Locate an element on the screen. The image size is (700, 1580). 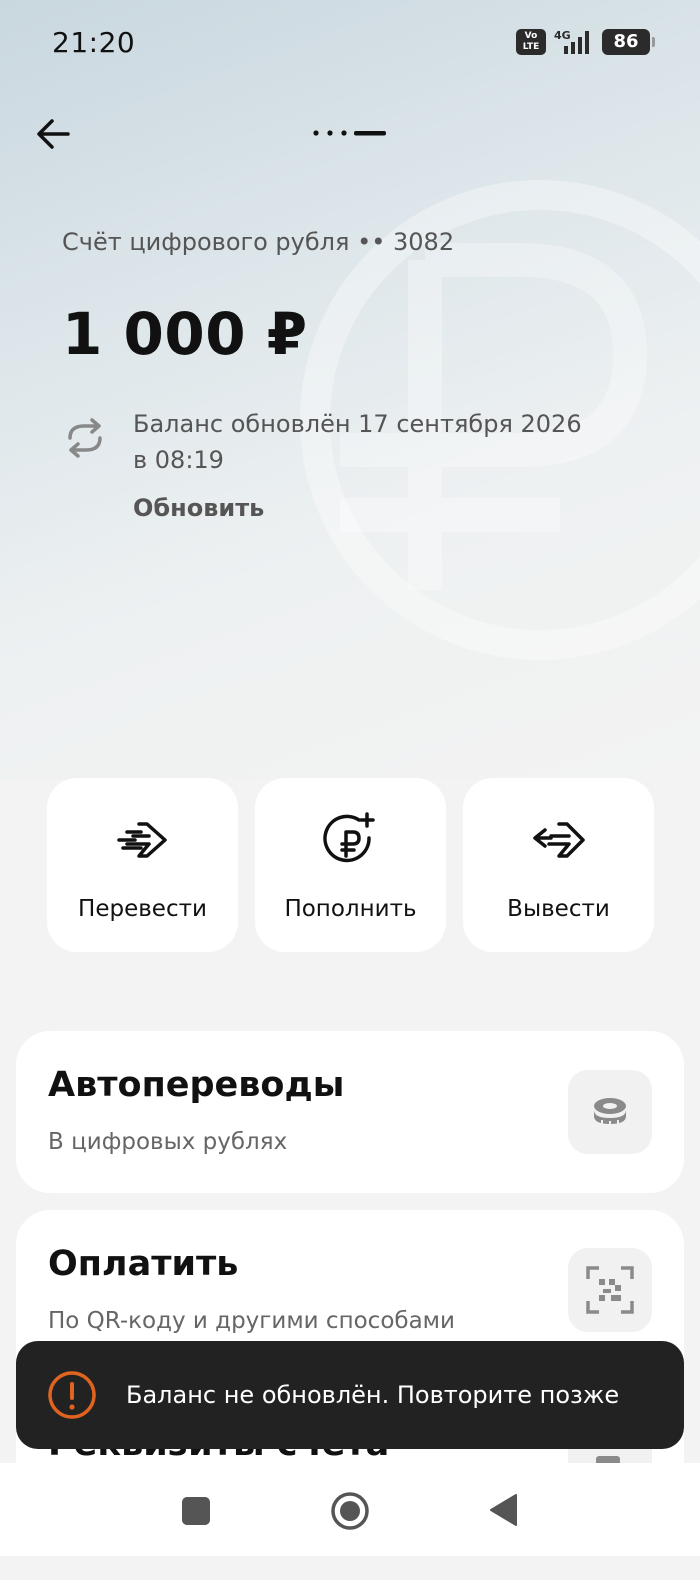
autotransfers-title: Автопереводы is located at coordinates (196, 1085).